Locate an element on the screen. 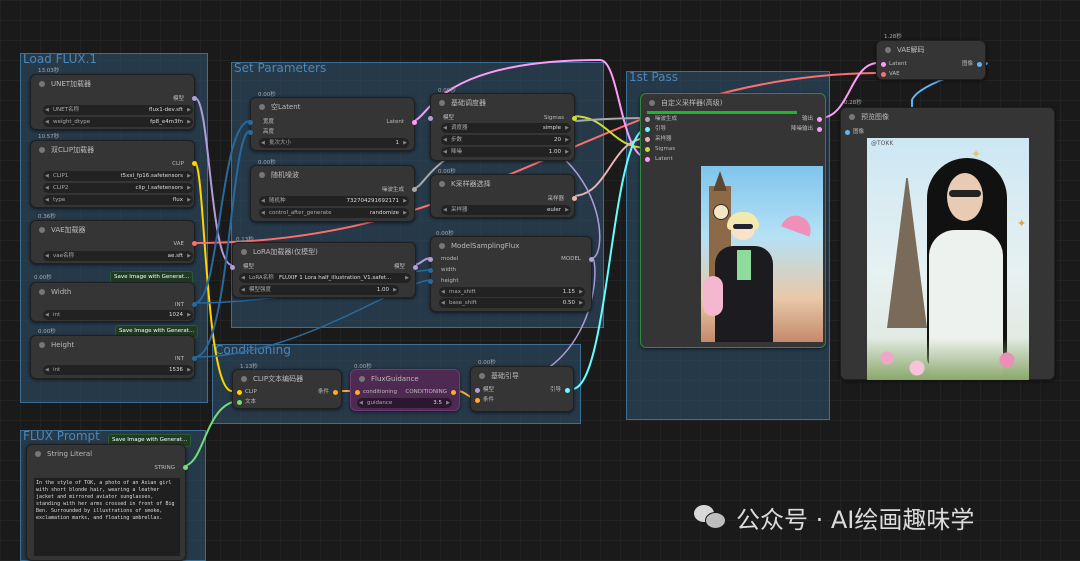  vae-input-dot is located at coordinates (883, 74).